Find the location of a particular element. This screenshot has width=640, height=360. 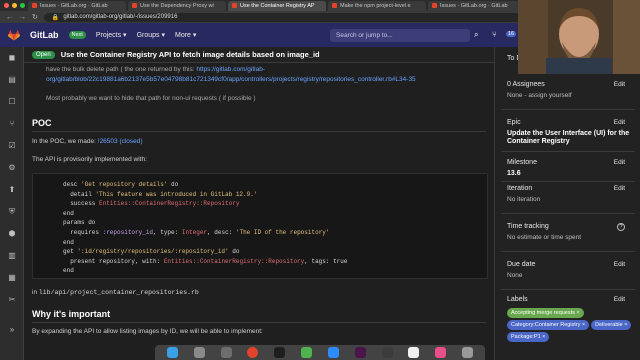

browser-tab-label: Use the Container Registry AP is located at coordinates (277, 5).